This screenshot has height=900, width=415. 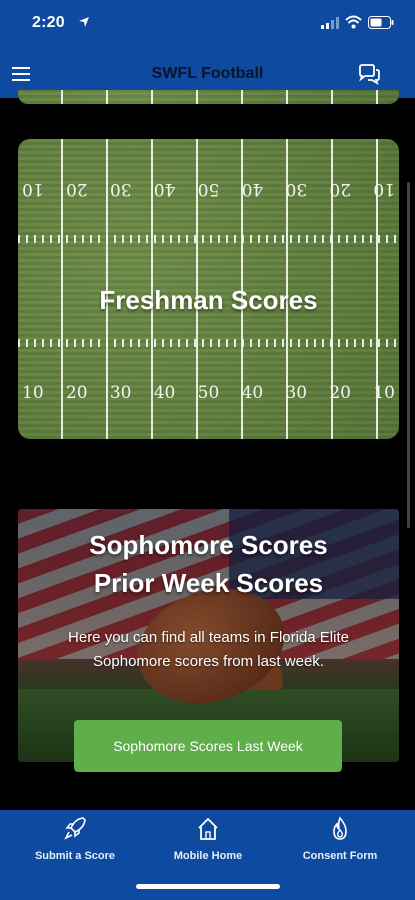 What do you see at coordinates (207, 23) in the screenshot?
I see `status-bar: 2:20` at bounding box center [207, 23].